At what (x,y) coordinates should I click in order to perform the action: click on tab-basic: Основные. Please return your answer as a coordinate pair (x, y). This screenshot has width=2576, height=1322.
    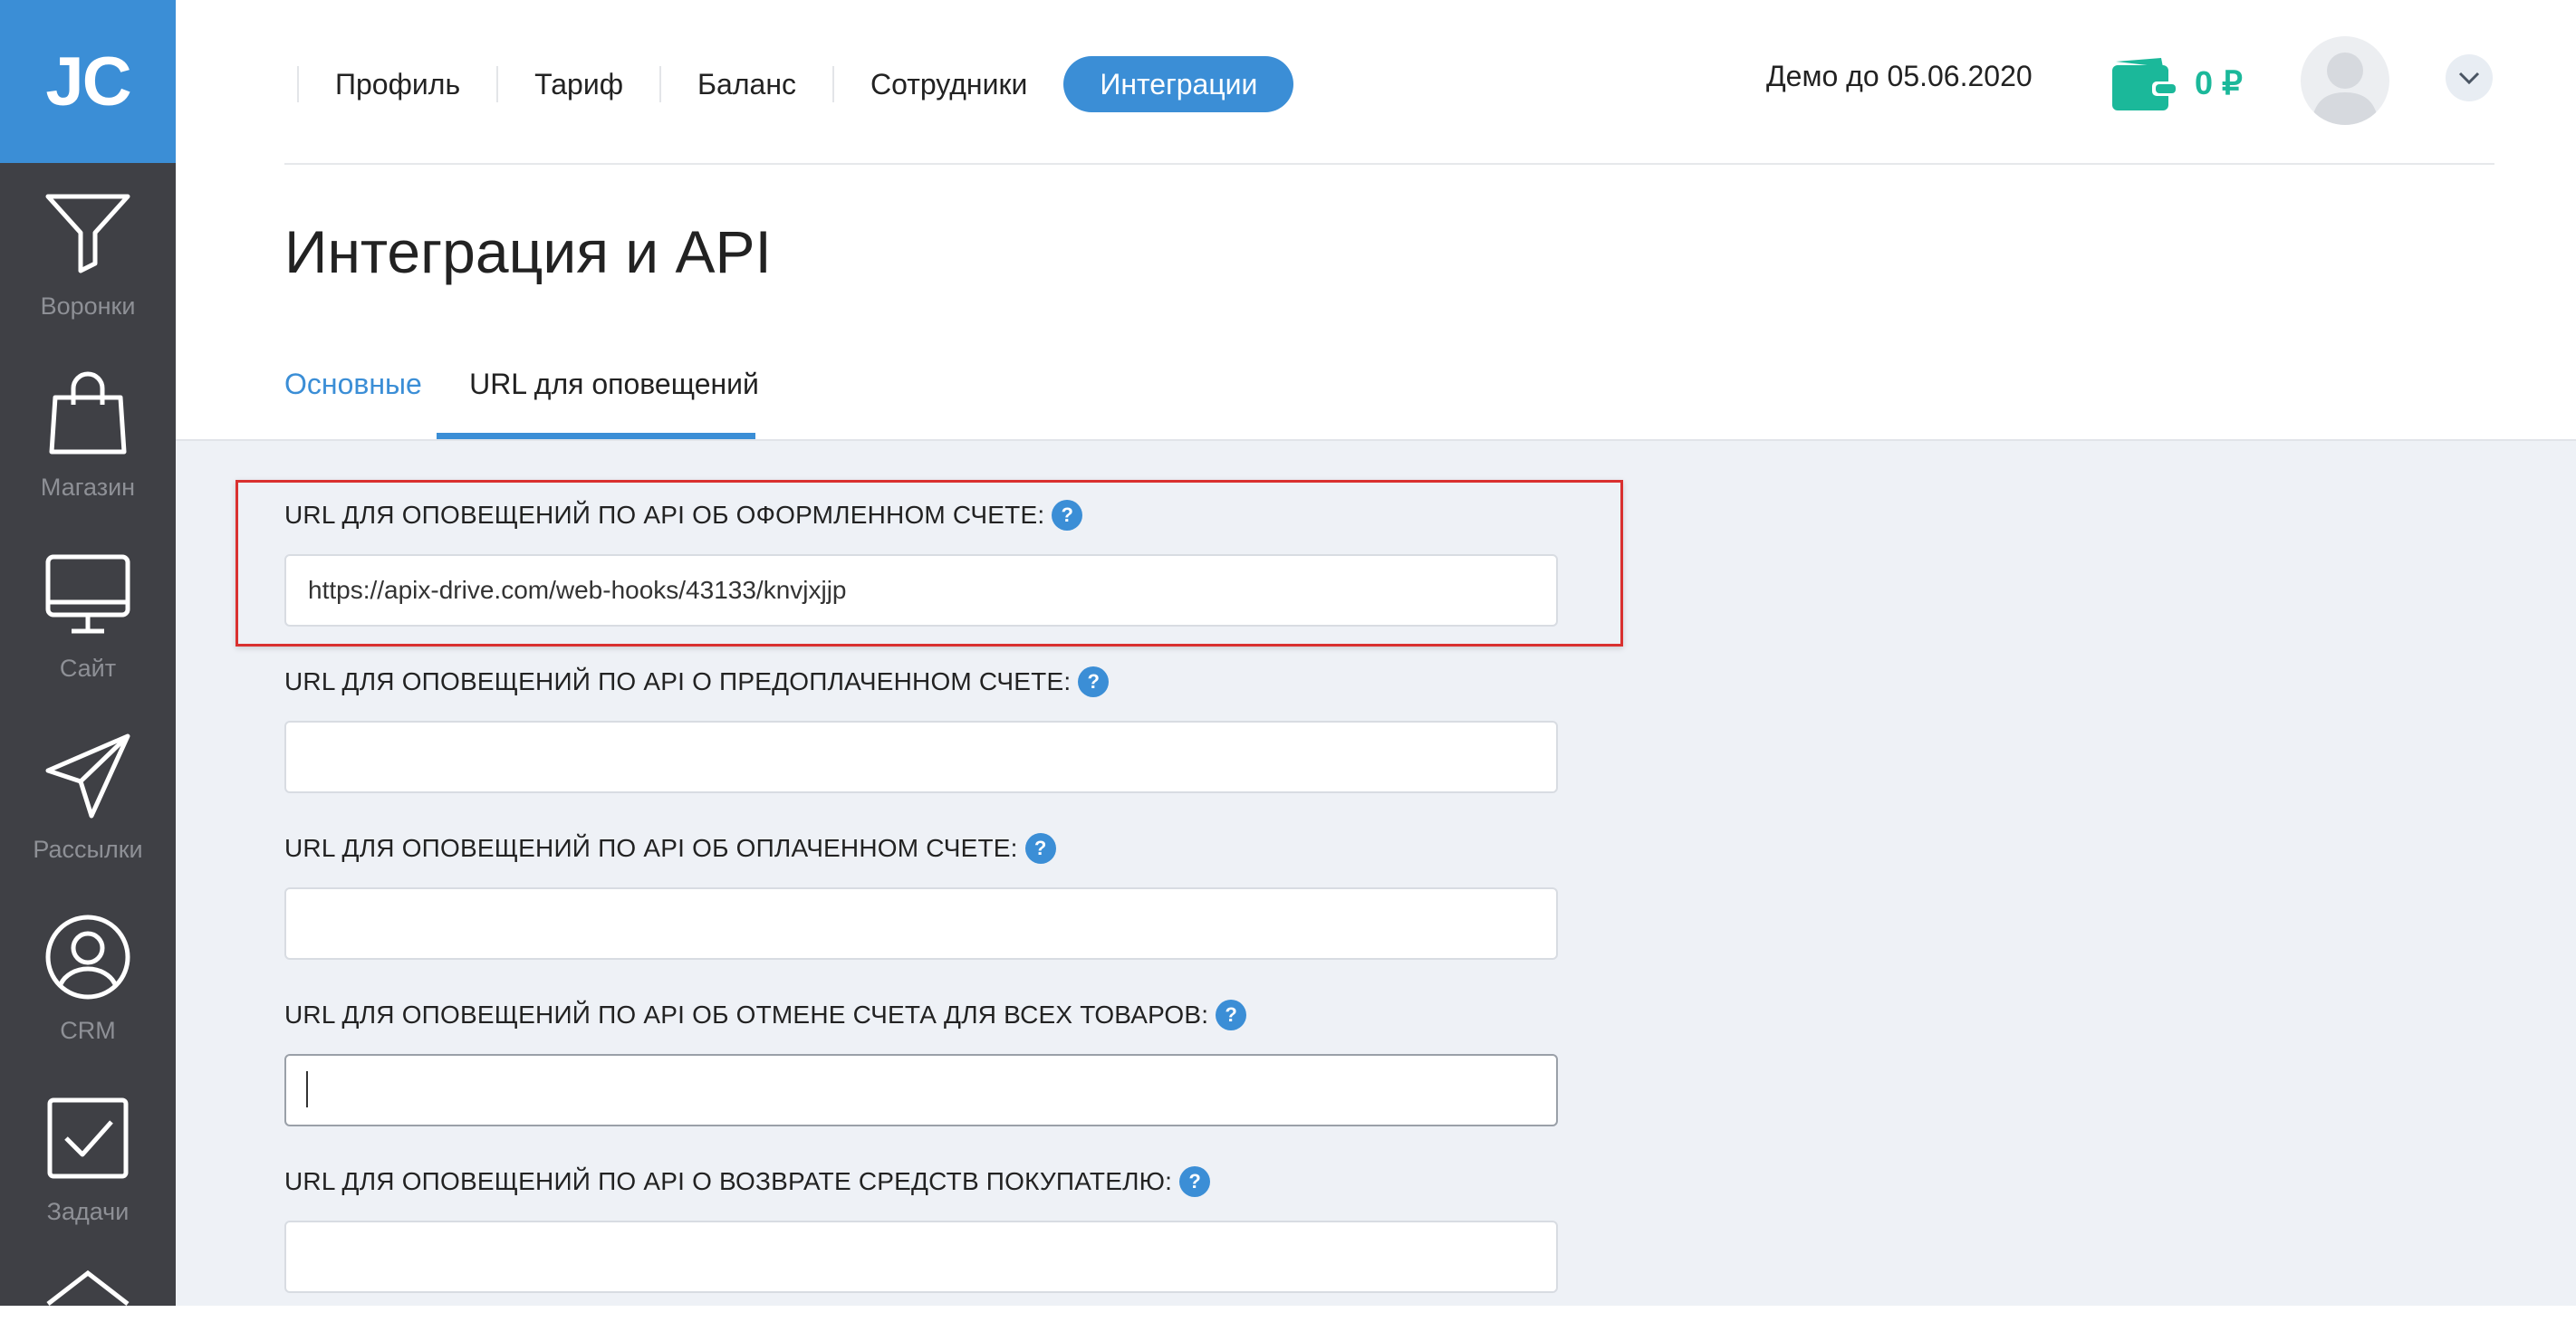
    Looking at the image, I should click on (353, 384).